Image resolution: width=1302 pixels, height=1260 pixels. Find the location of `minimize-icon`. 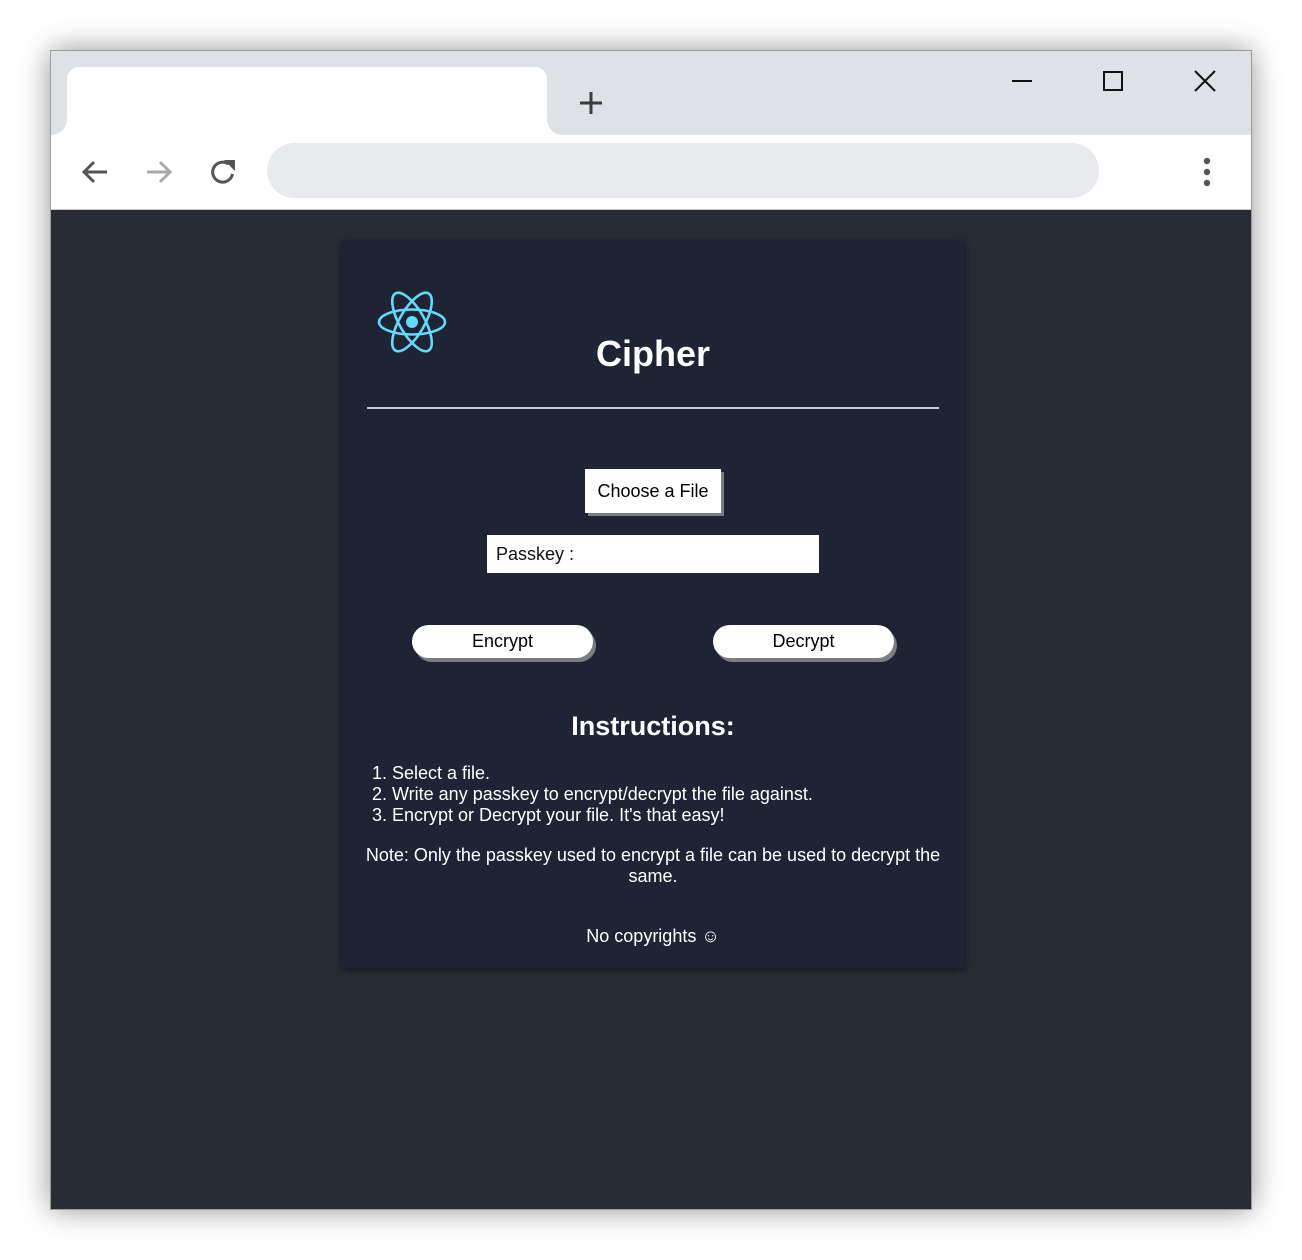

minimize-icon is located at coordinates (1022, 81).